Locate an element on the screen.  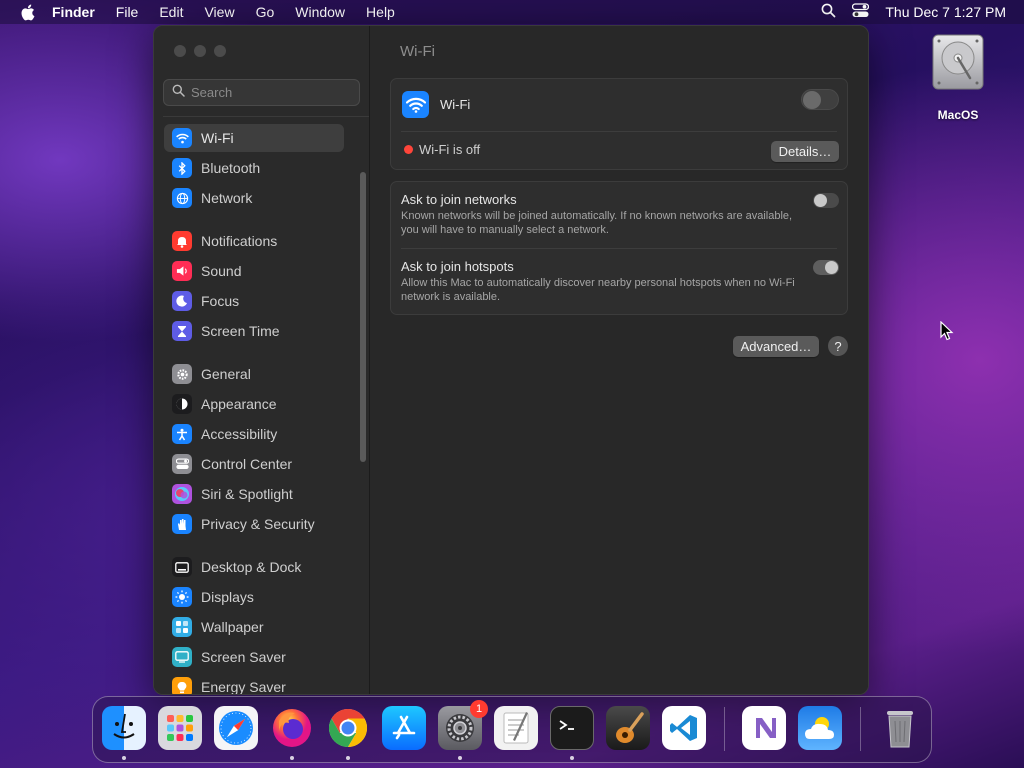
menu-file: File is located at coordinates (127, 12).